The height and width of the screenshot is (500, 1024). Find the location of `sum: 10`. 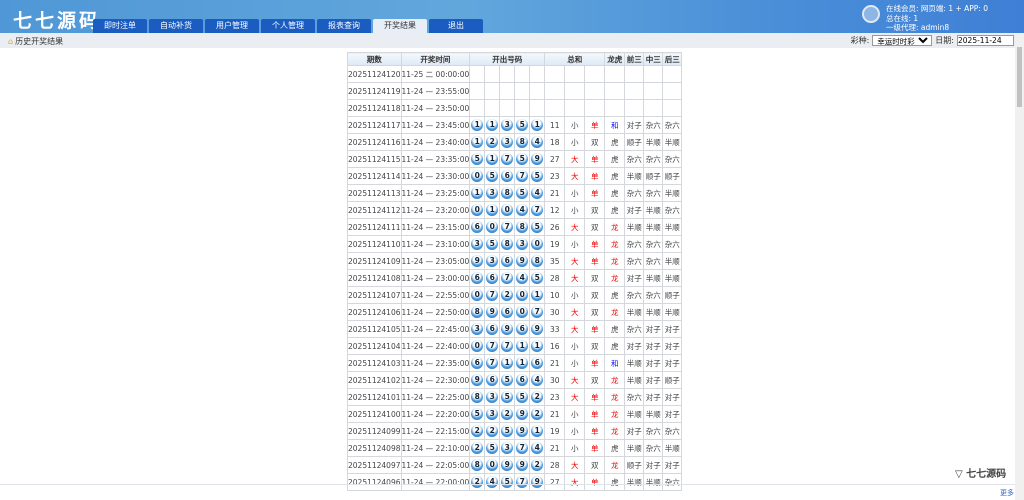

sum: 10 is located at coordinates (555, 295).